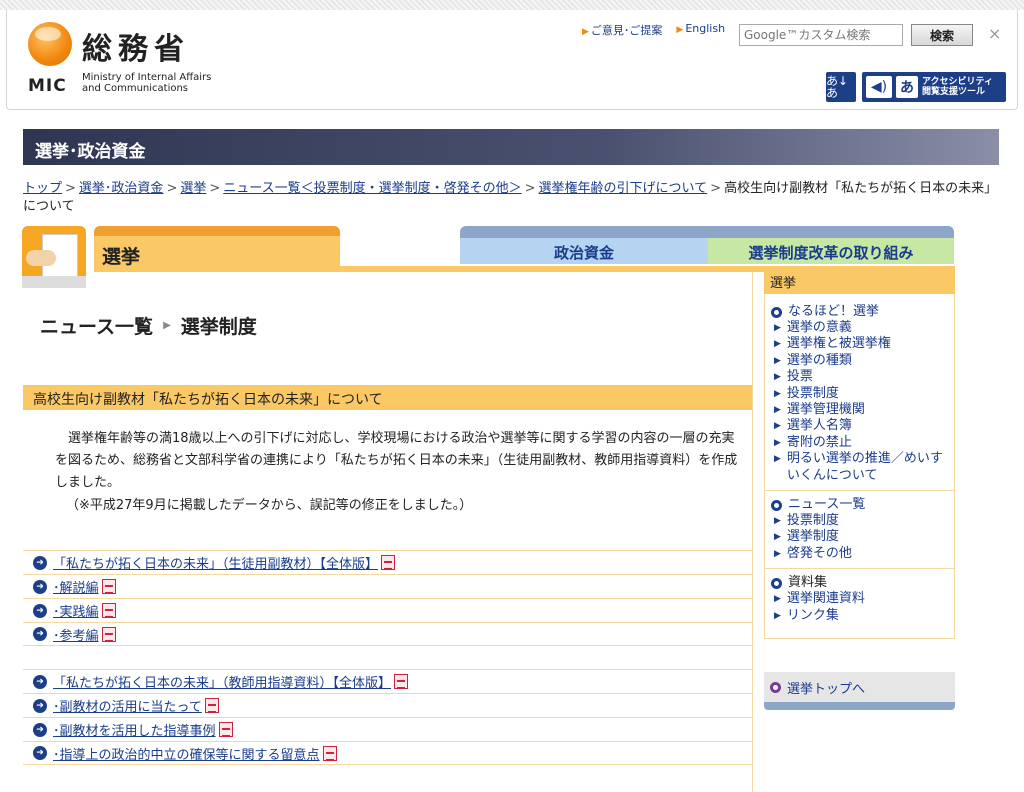  Describe the element at coordinates (752, 532) in the screenshot. I see `content-divider` at that location.